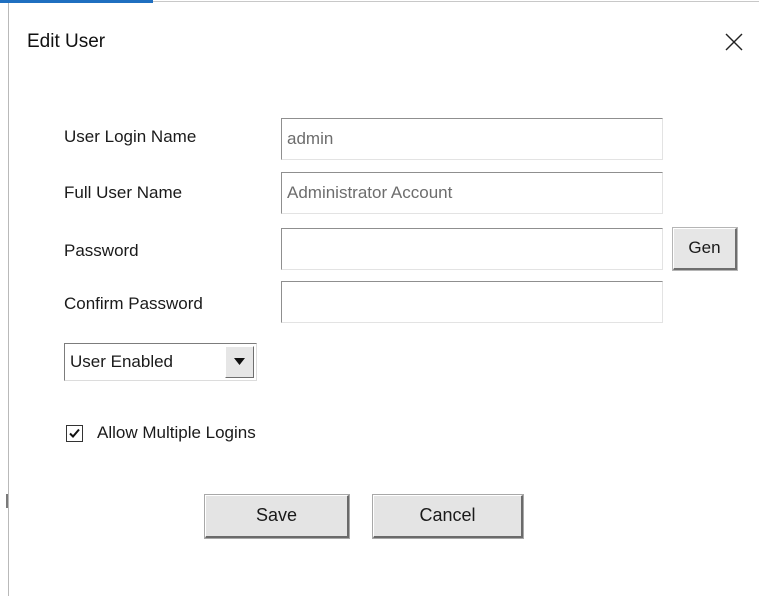 The image size is (759, 596). I want to click on confirm-password-label: Confirm Password, so click(133, 303).